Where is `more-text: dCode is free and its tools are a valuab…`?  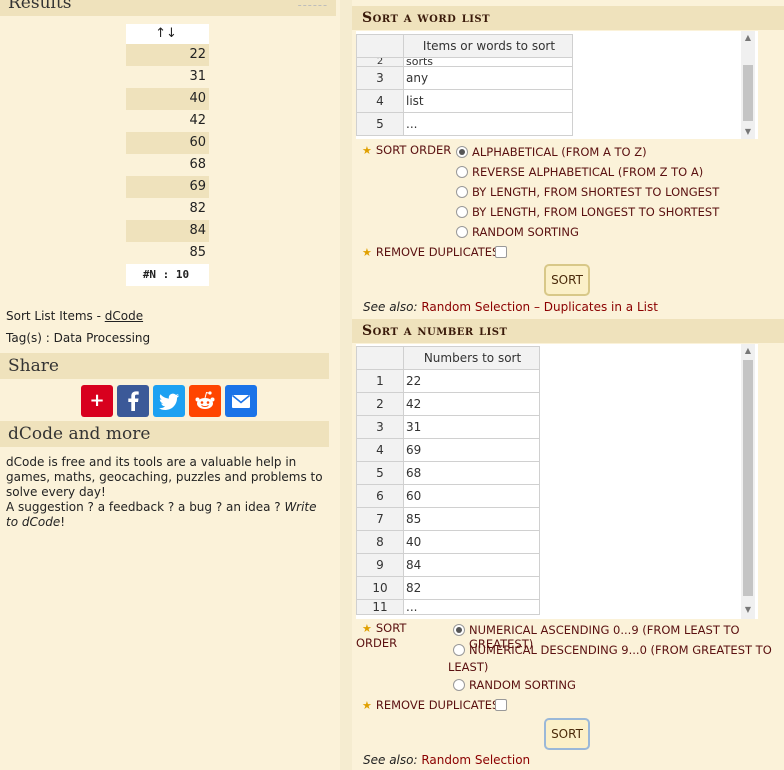 more-text: dCode is free and its tools are a valuab… is located at coordinates (166, 492).